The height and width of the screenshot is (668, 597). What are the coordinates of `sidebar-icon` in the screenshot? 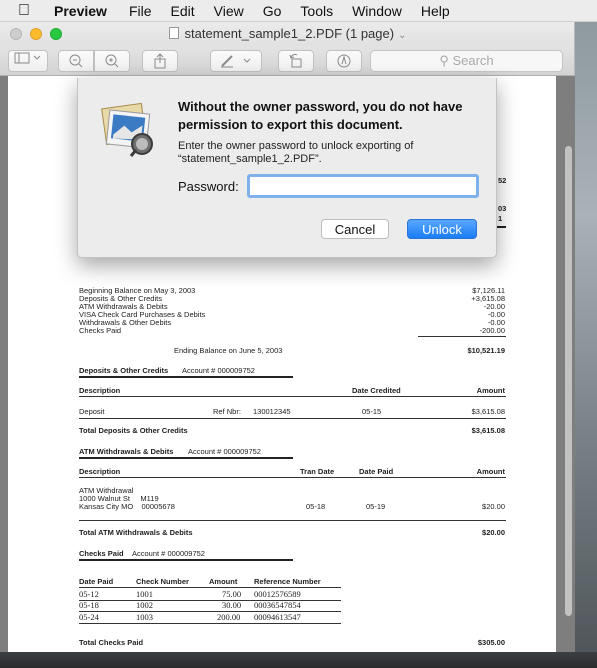 It's located at (27, 58).